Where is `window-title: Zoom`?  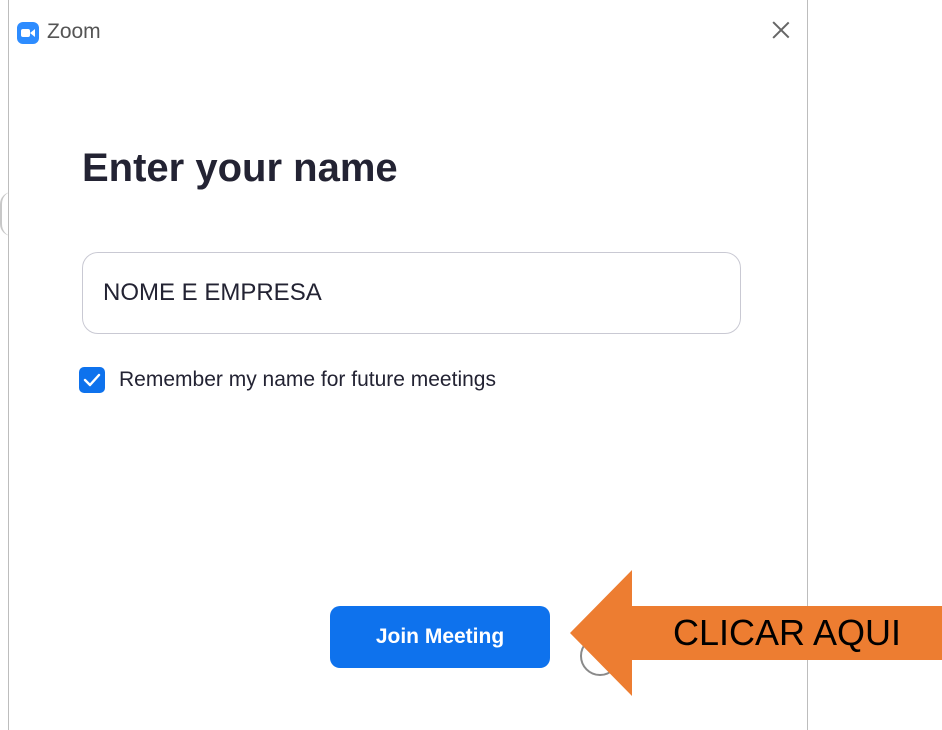 window-title: Zoom is located at coordinates (74, 31).